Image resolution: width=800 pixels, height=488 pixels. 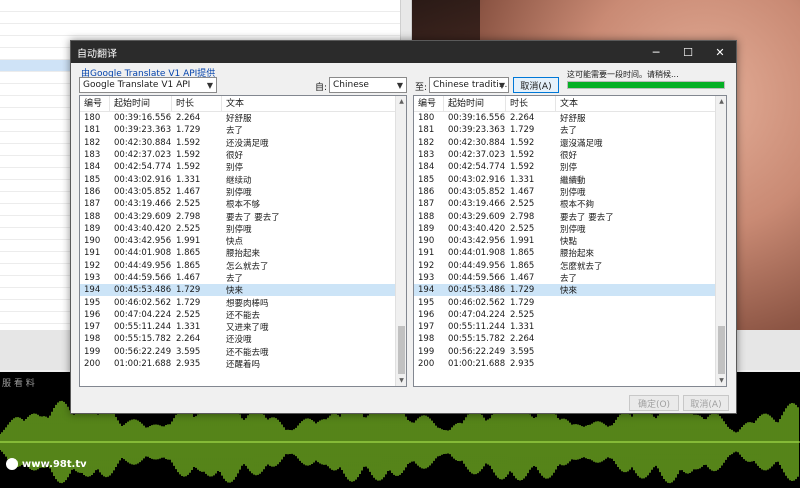 What do you see at coordinates (570, 192) in the screenshot?
I see `table-row: 186 00:43:05.852 1.467 別停哦` at bounding box center [570, 192].